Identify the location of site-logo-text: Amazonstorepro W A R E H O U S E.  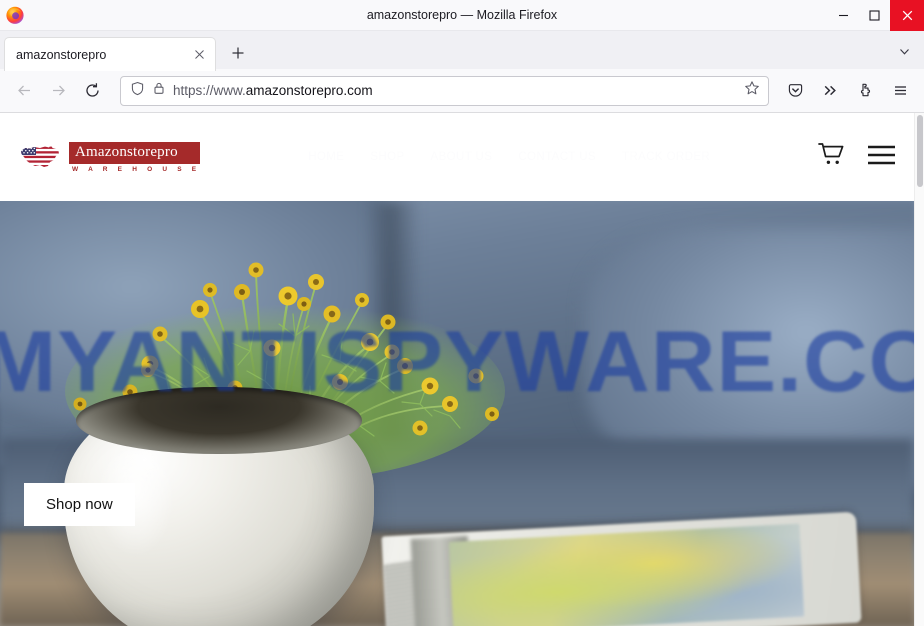
(135, 157).